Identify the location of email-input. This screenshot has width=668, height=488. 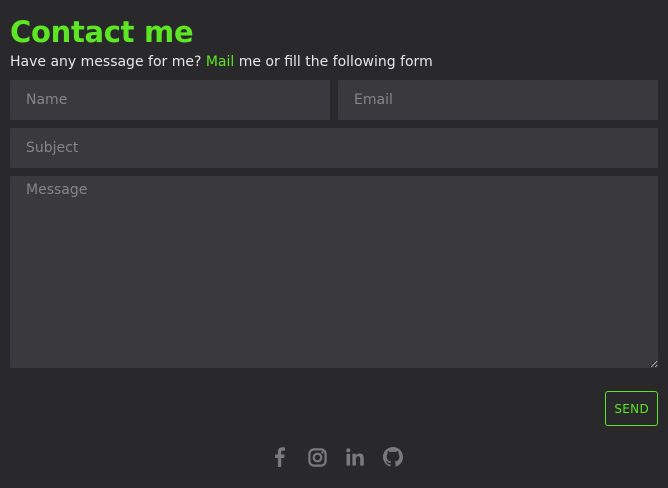
(498, 100).